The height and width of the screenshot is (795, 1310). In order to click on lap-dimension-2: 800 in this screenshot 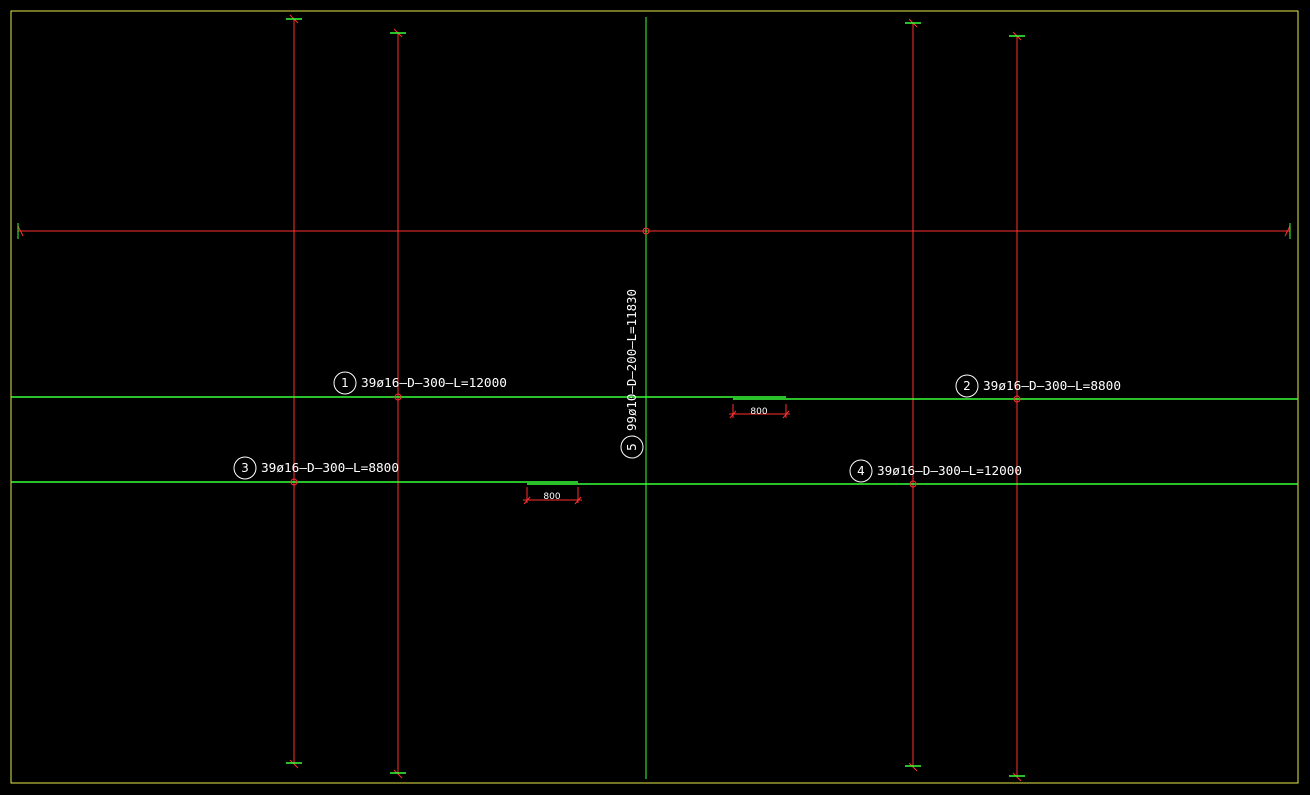, I will do `click(552, 496)`.